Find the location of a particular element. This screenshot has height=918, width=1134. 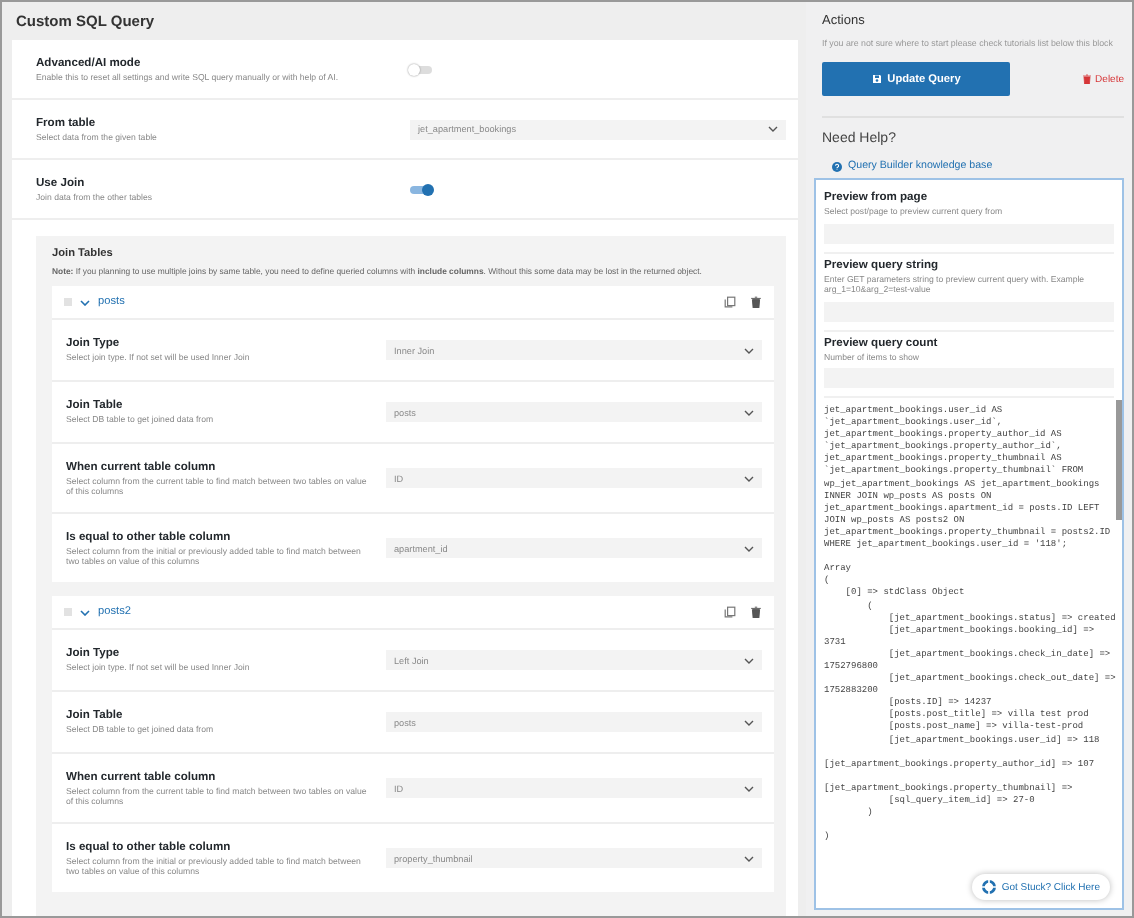

lifebuoy-icon is located at coordinates (988, 887).